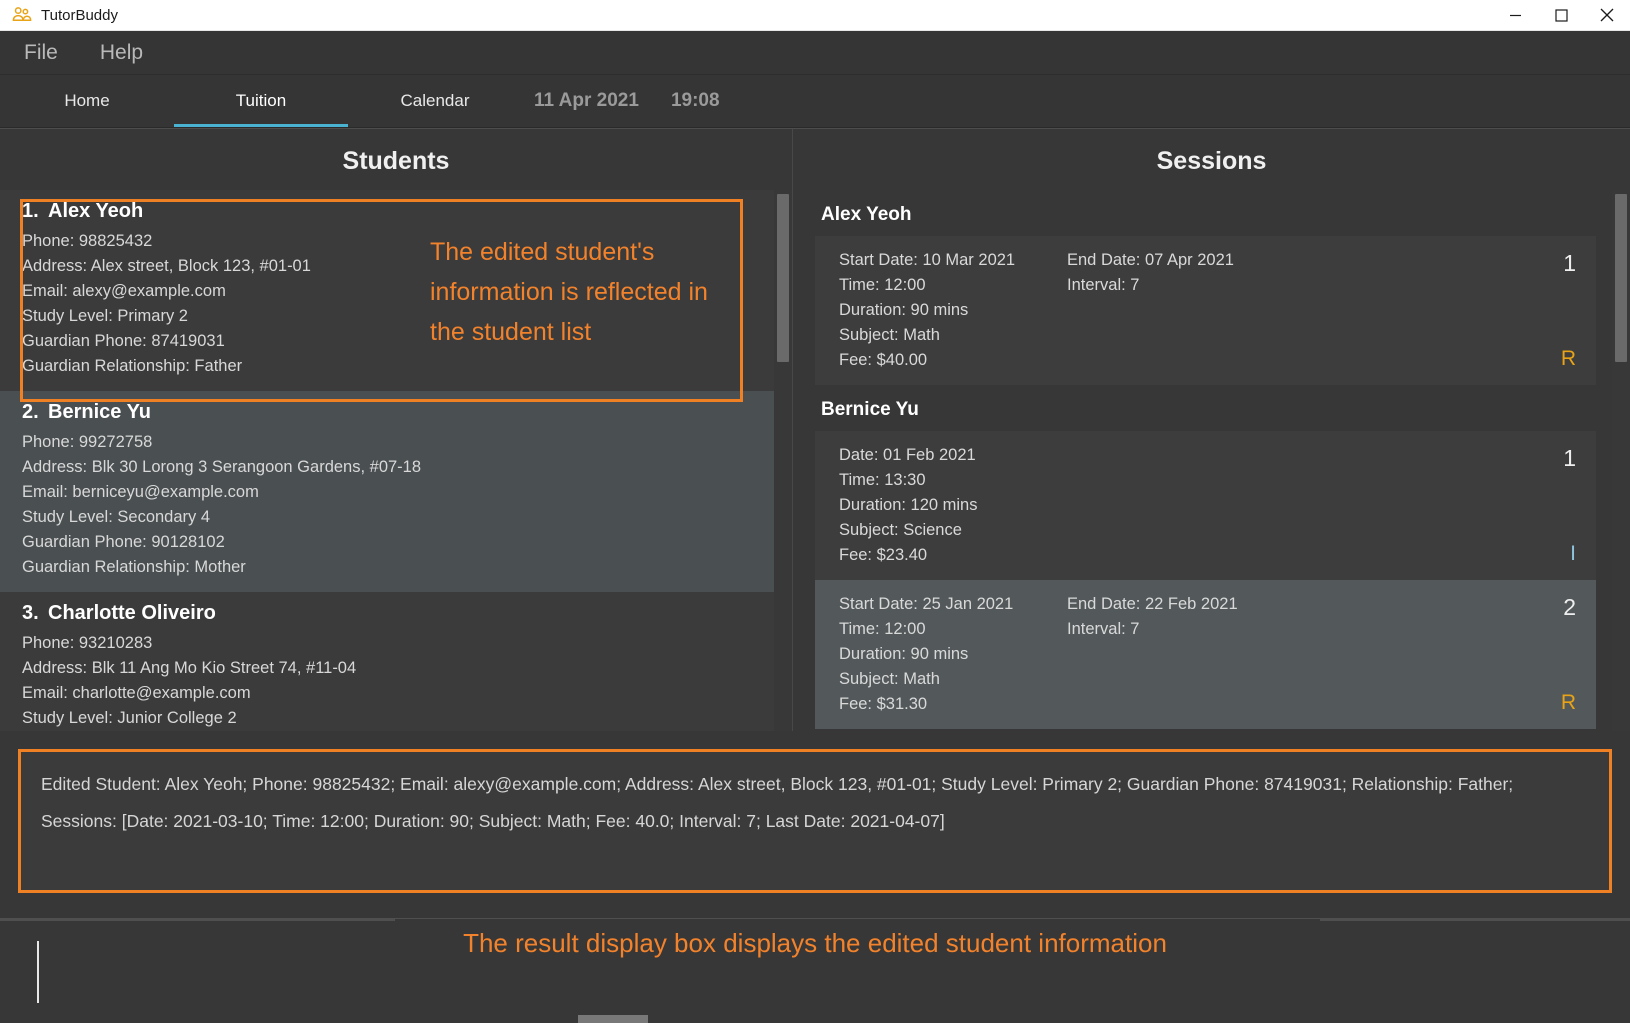  What do you see at coordinates (123, 341) in the screenshot?
I see `student-detail-line: Guardian Phone: 87419031` at bounding box center [123, 341].